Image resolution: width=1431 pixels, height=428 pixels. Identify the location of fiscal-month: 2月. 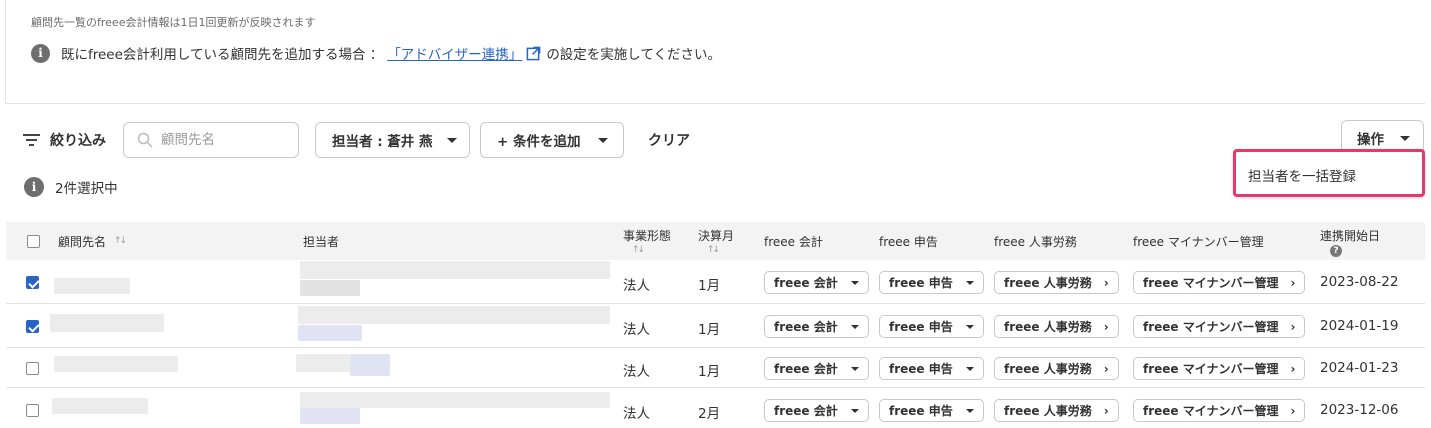
(709, 414).